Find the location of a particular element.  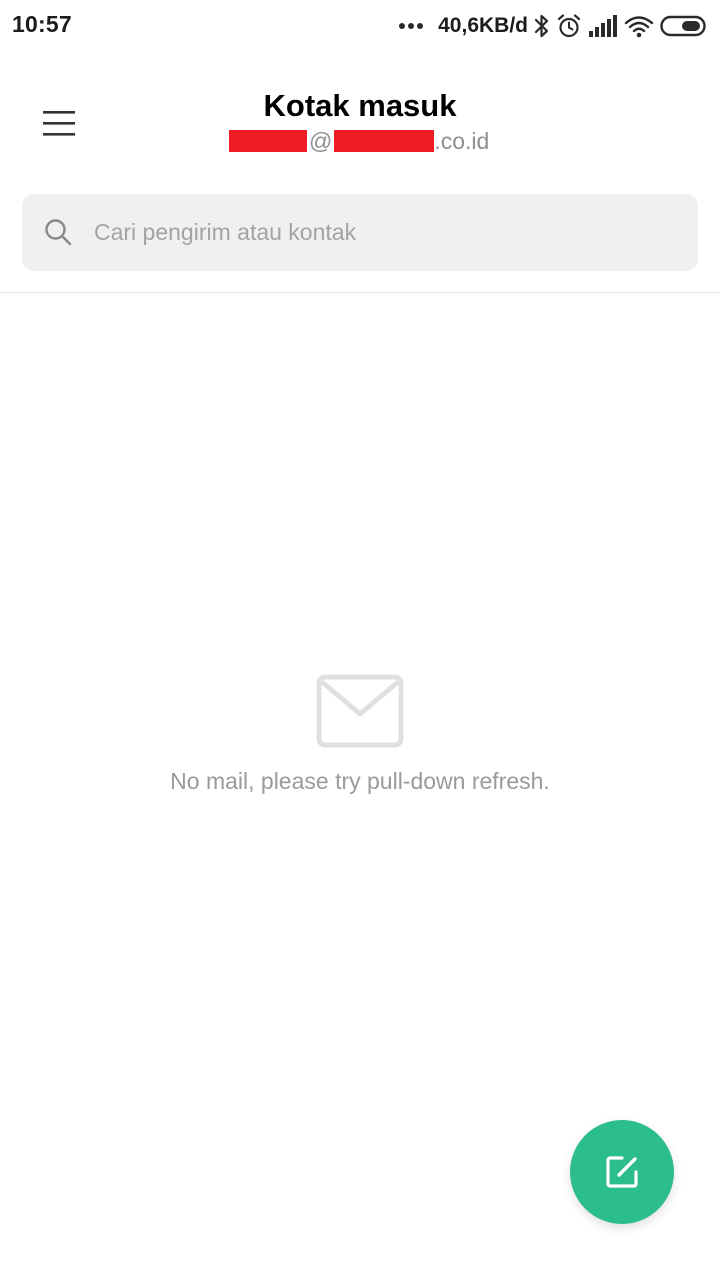

empty-state-message: No mail, please try pull-down refresh. is located at coordinates (360, 781).